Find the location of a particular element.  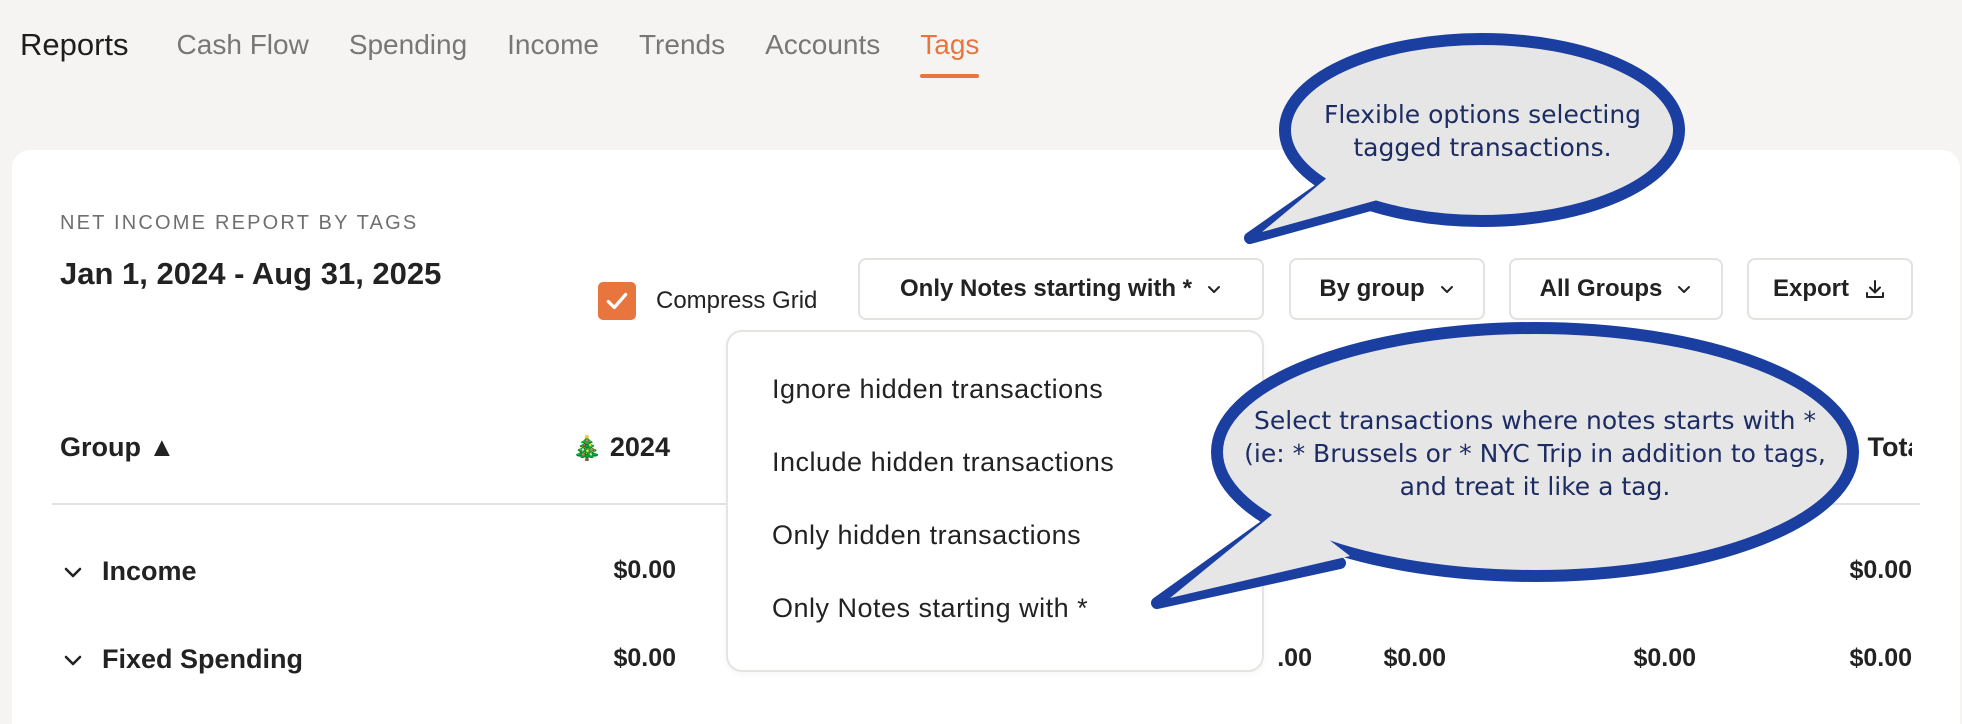

compress-grid-label: Compress Grid is located at coordinates (737, 300).